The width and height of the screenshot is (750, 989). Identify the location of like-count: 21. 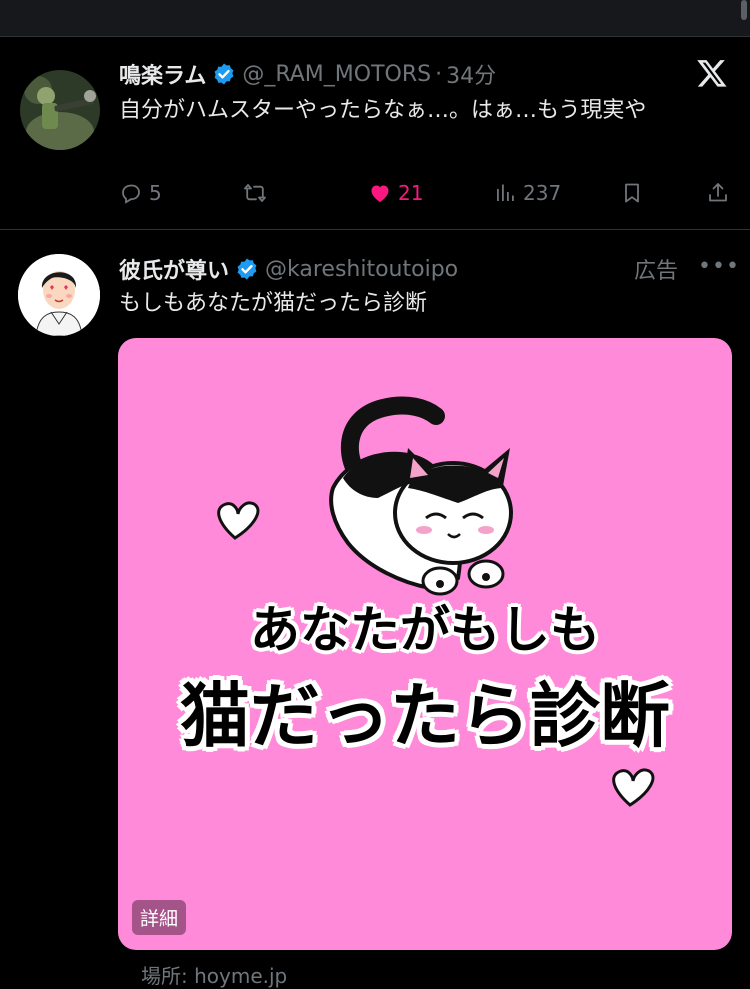
(411, 193).